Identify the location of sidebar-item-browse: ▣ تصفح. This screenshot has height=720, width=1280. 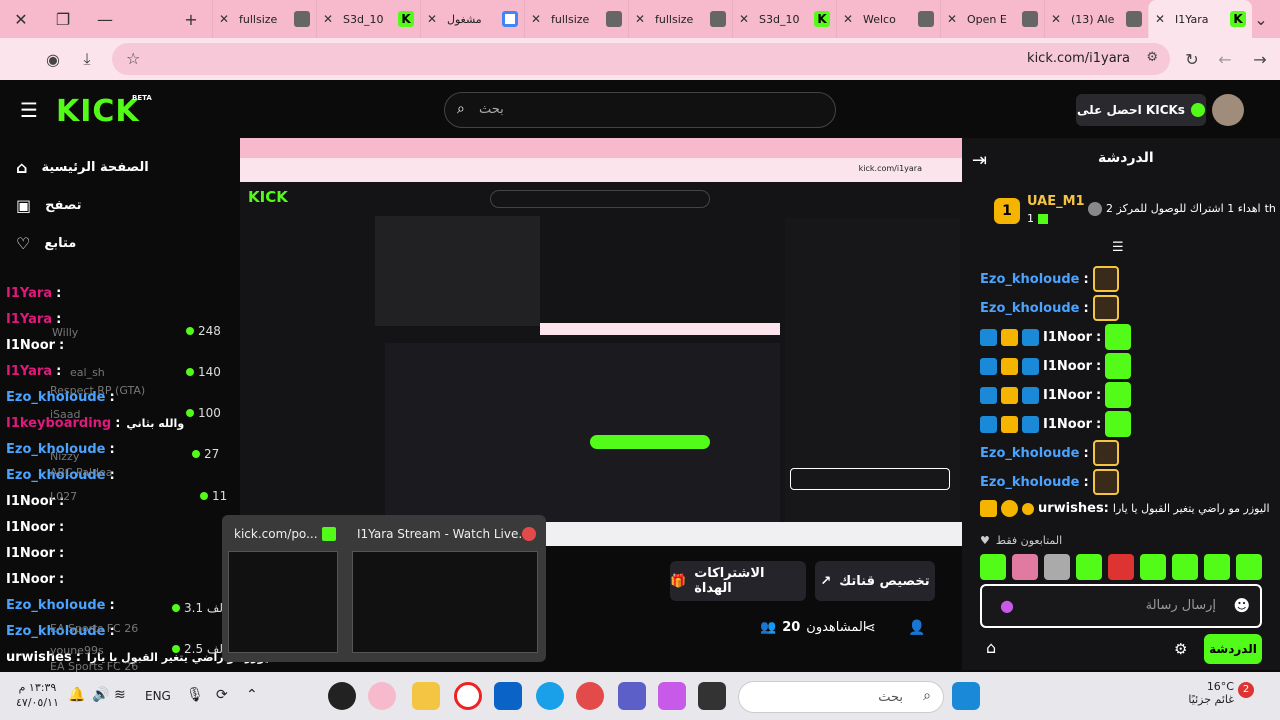
(116, 205).